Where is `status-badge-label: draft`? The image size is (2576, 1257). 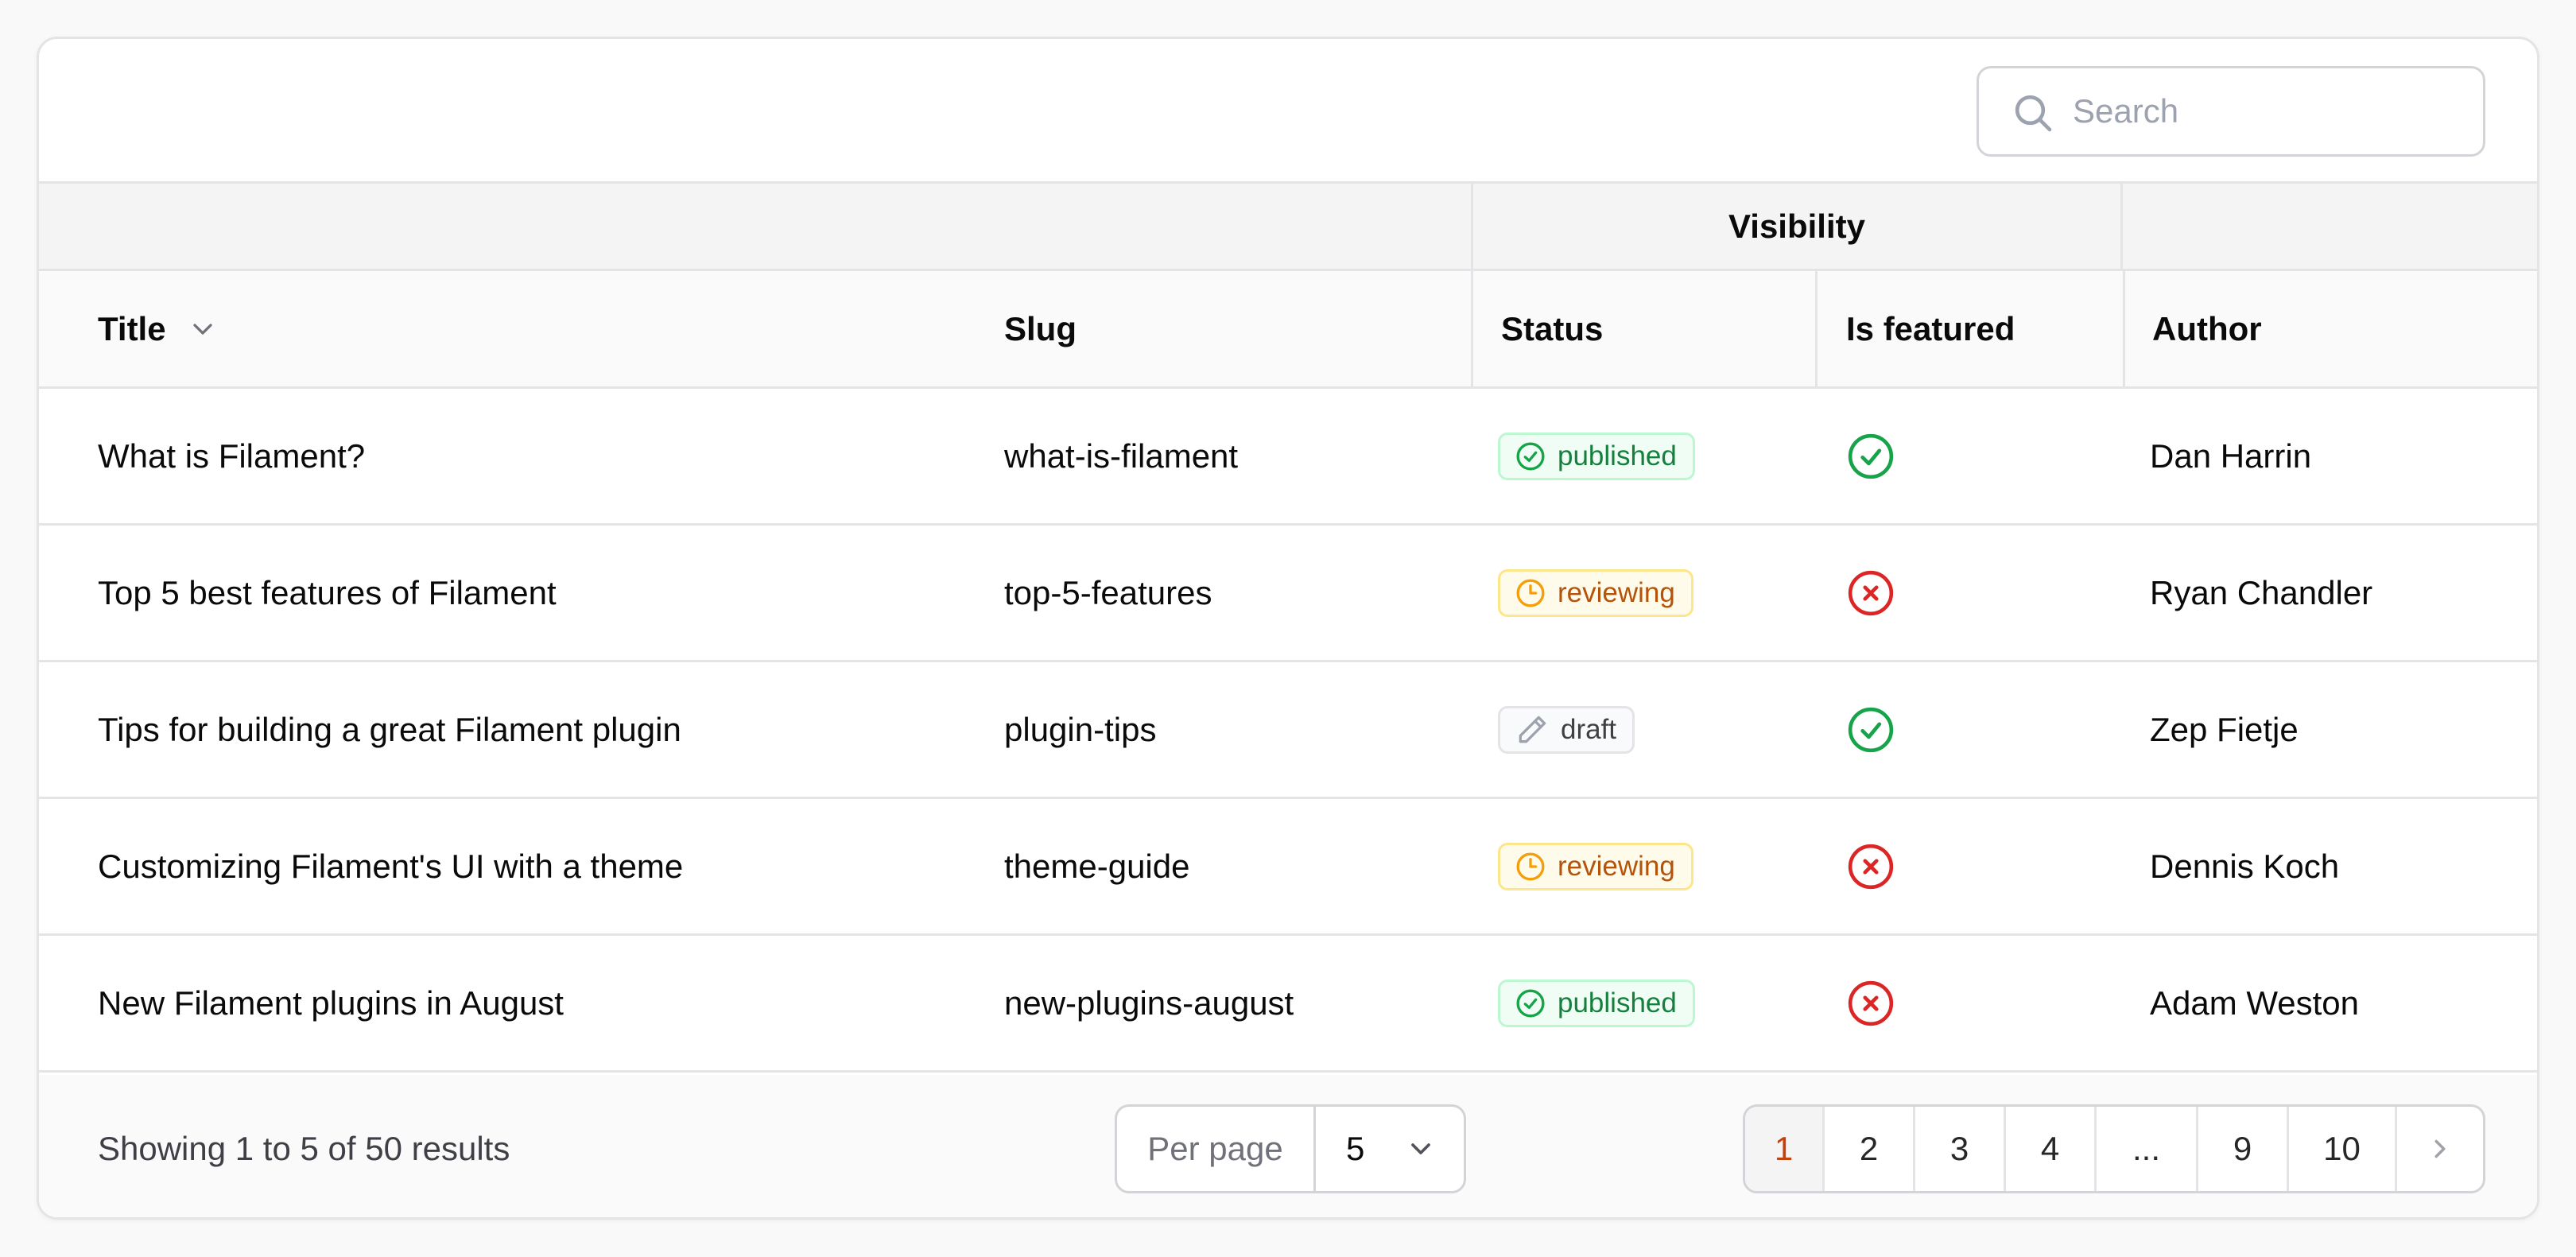
status-badge-label: draft is located at coordinates (1589, 729).